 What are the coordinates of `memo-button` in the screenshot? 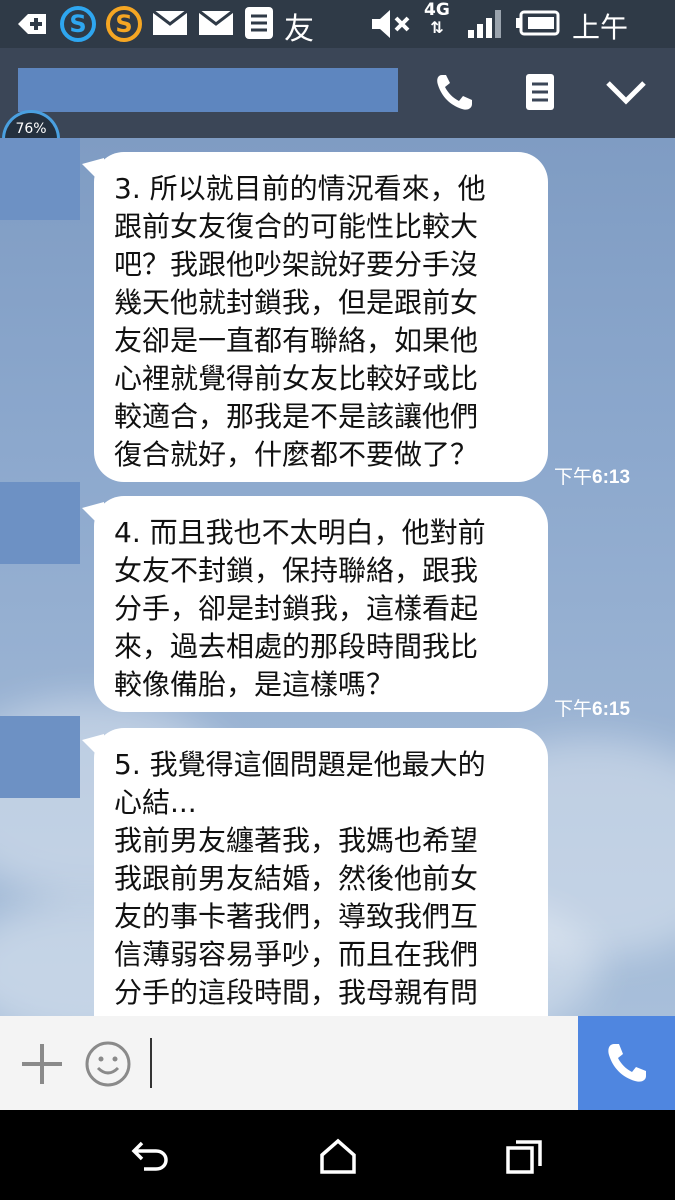 It's located at (540, 92).